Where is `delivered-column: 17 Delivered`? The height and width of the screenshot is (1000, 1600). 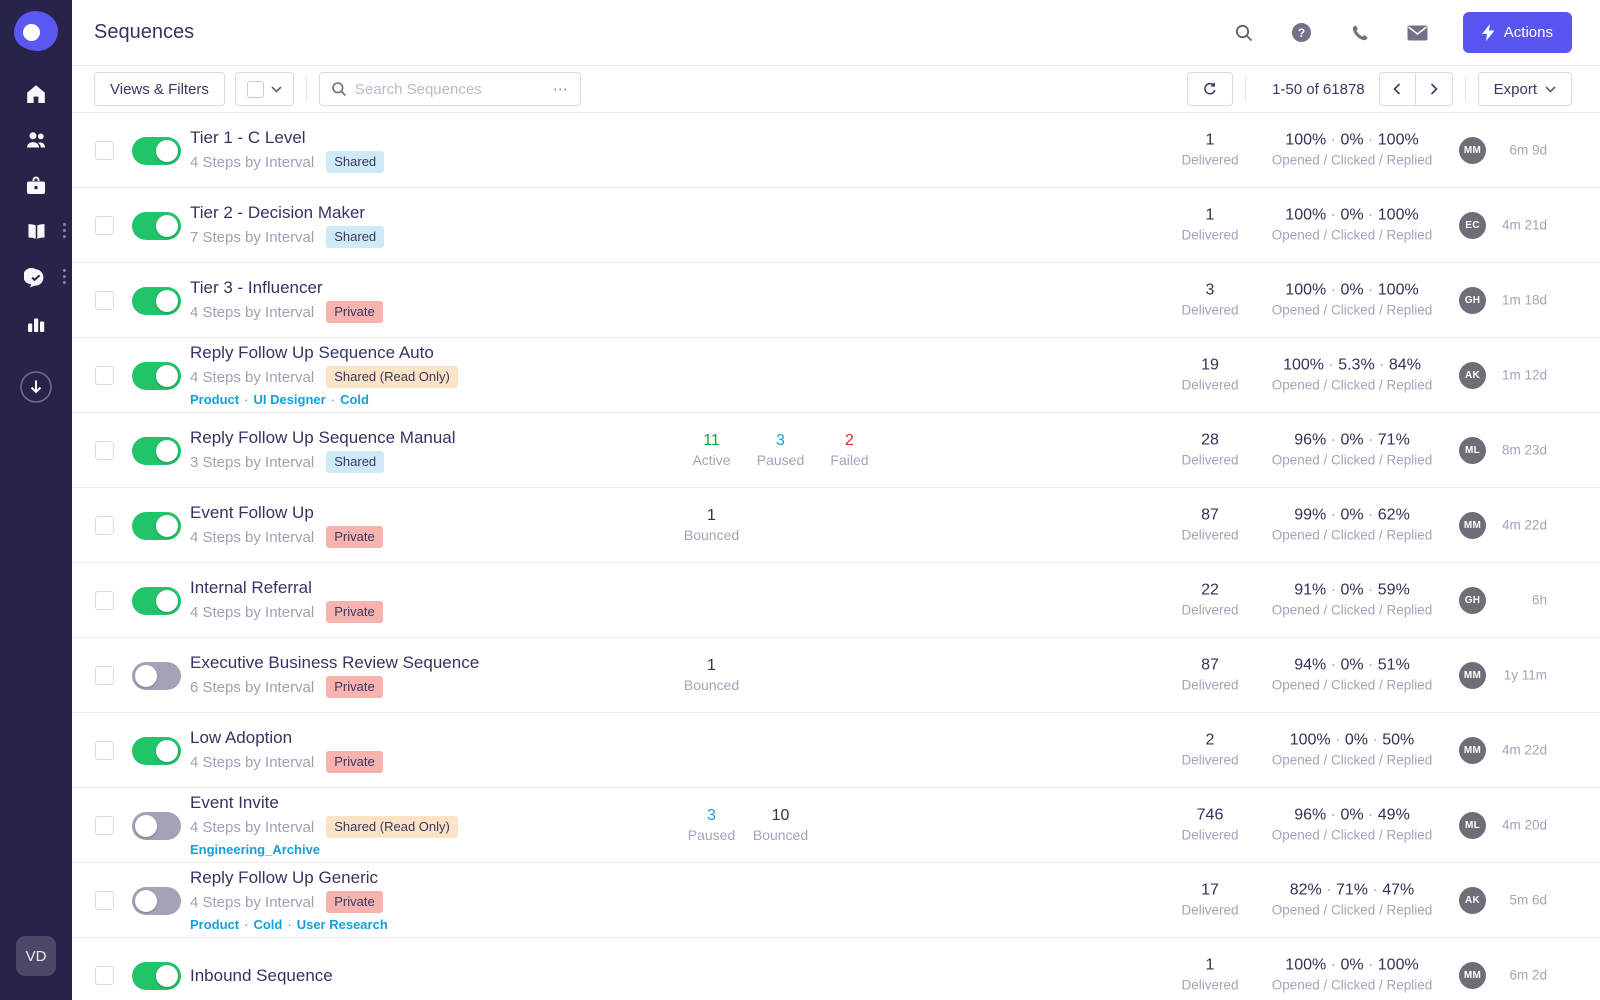 delivered-column: 17 Delivered is located at coordinates (1210, 900).